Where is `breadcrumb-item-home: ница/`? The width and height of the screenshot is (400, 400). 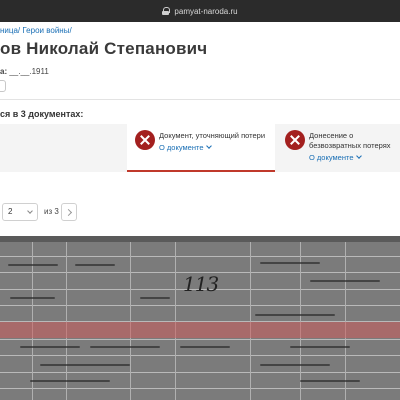
breadcrumb-item-home: ница/ is located at coordinates (10, 30).